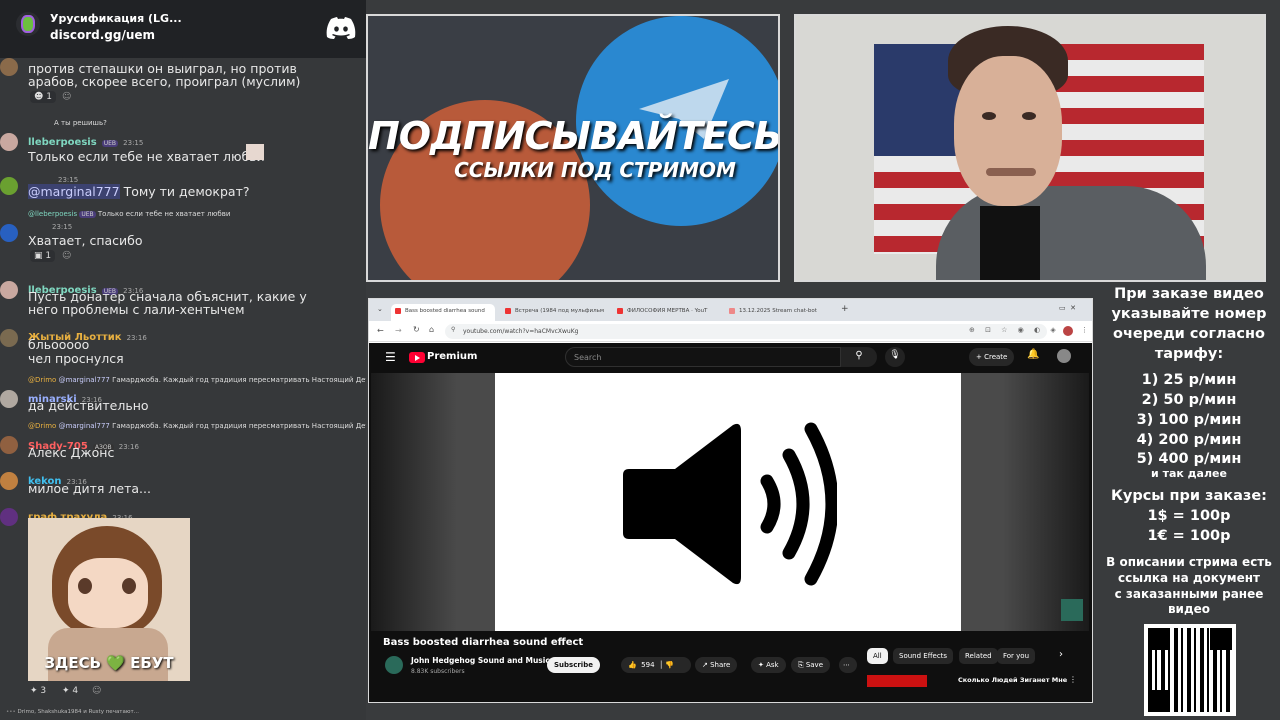  I want to click on chip-for-you: For you, so click(1016, 656).